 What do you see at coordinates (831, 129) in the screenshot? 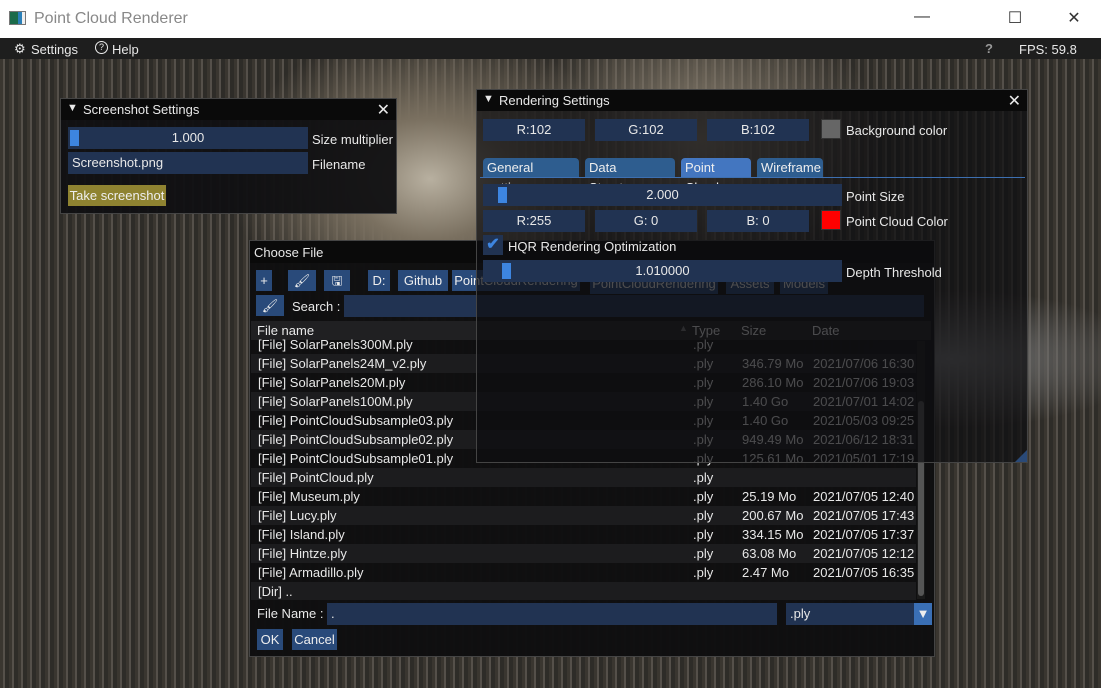
I see `bg-color-swatch` at bounding box center [831, 129].